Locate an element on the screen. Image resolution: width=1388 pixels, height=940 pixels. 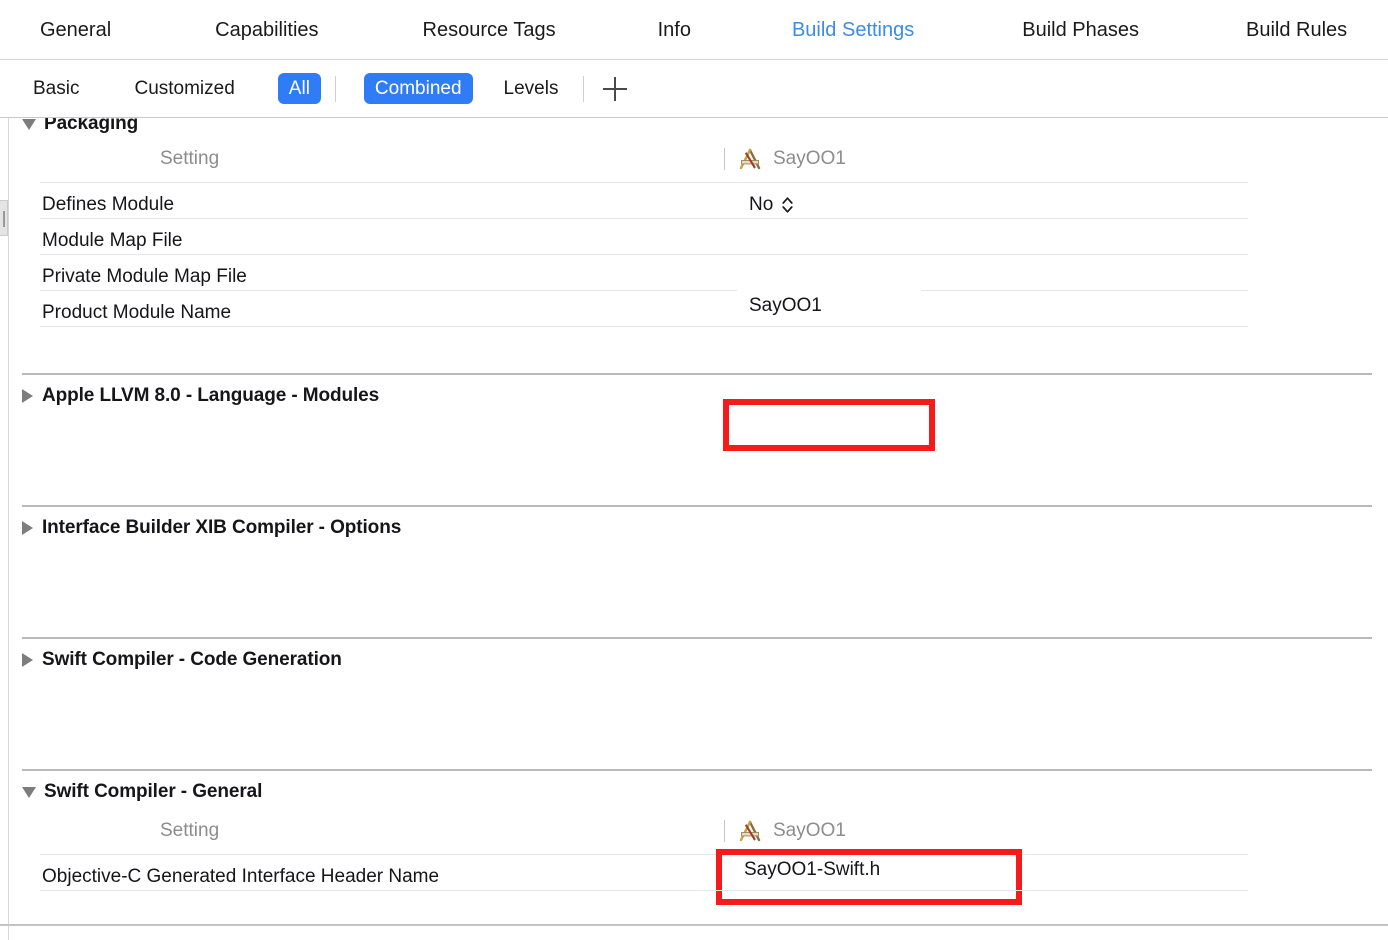
plus-icon is located at coordinates (615, 89).